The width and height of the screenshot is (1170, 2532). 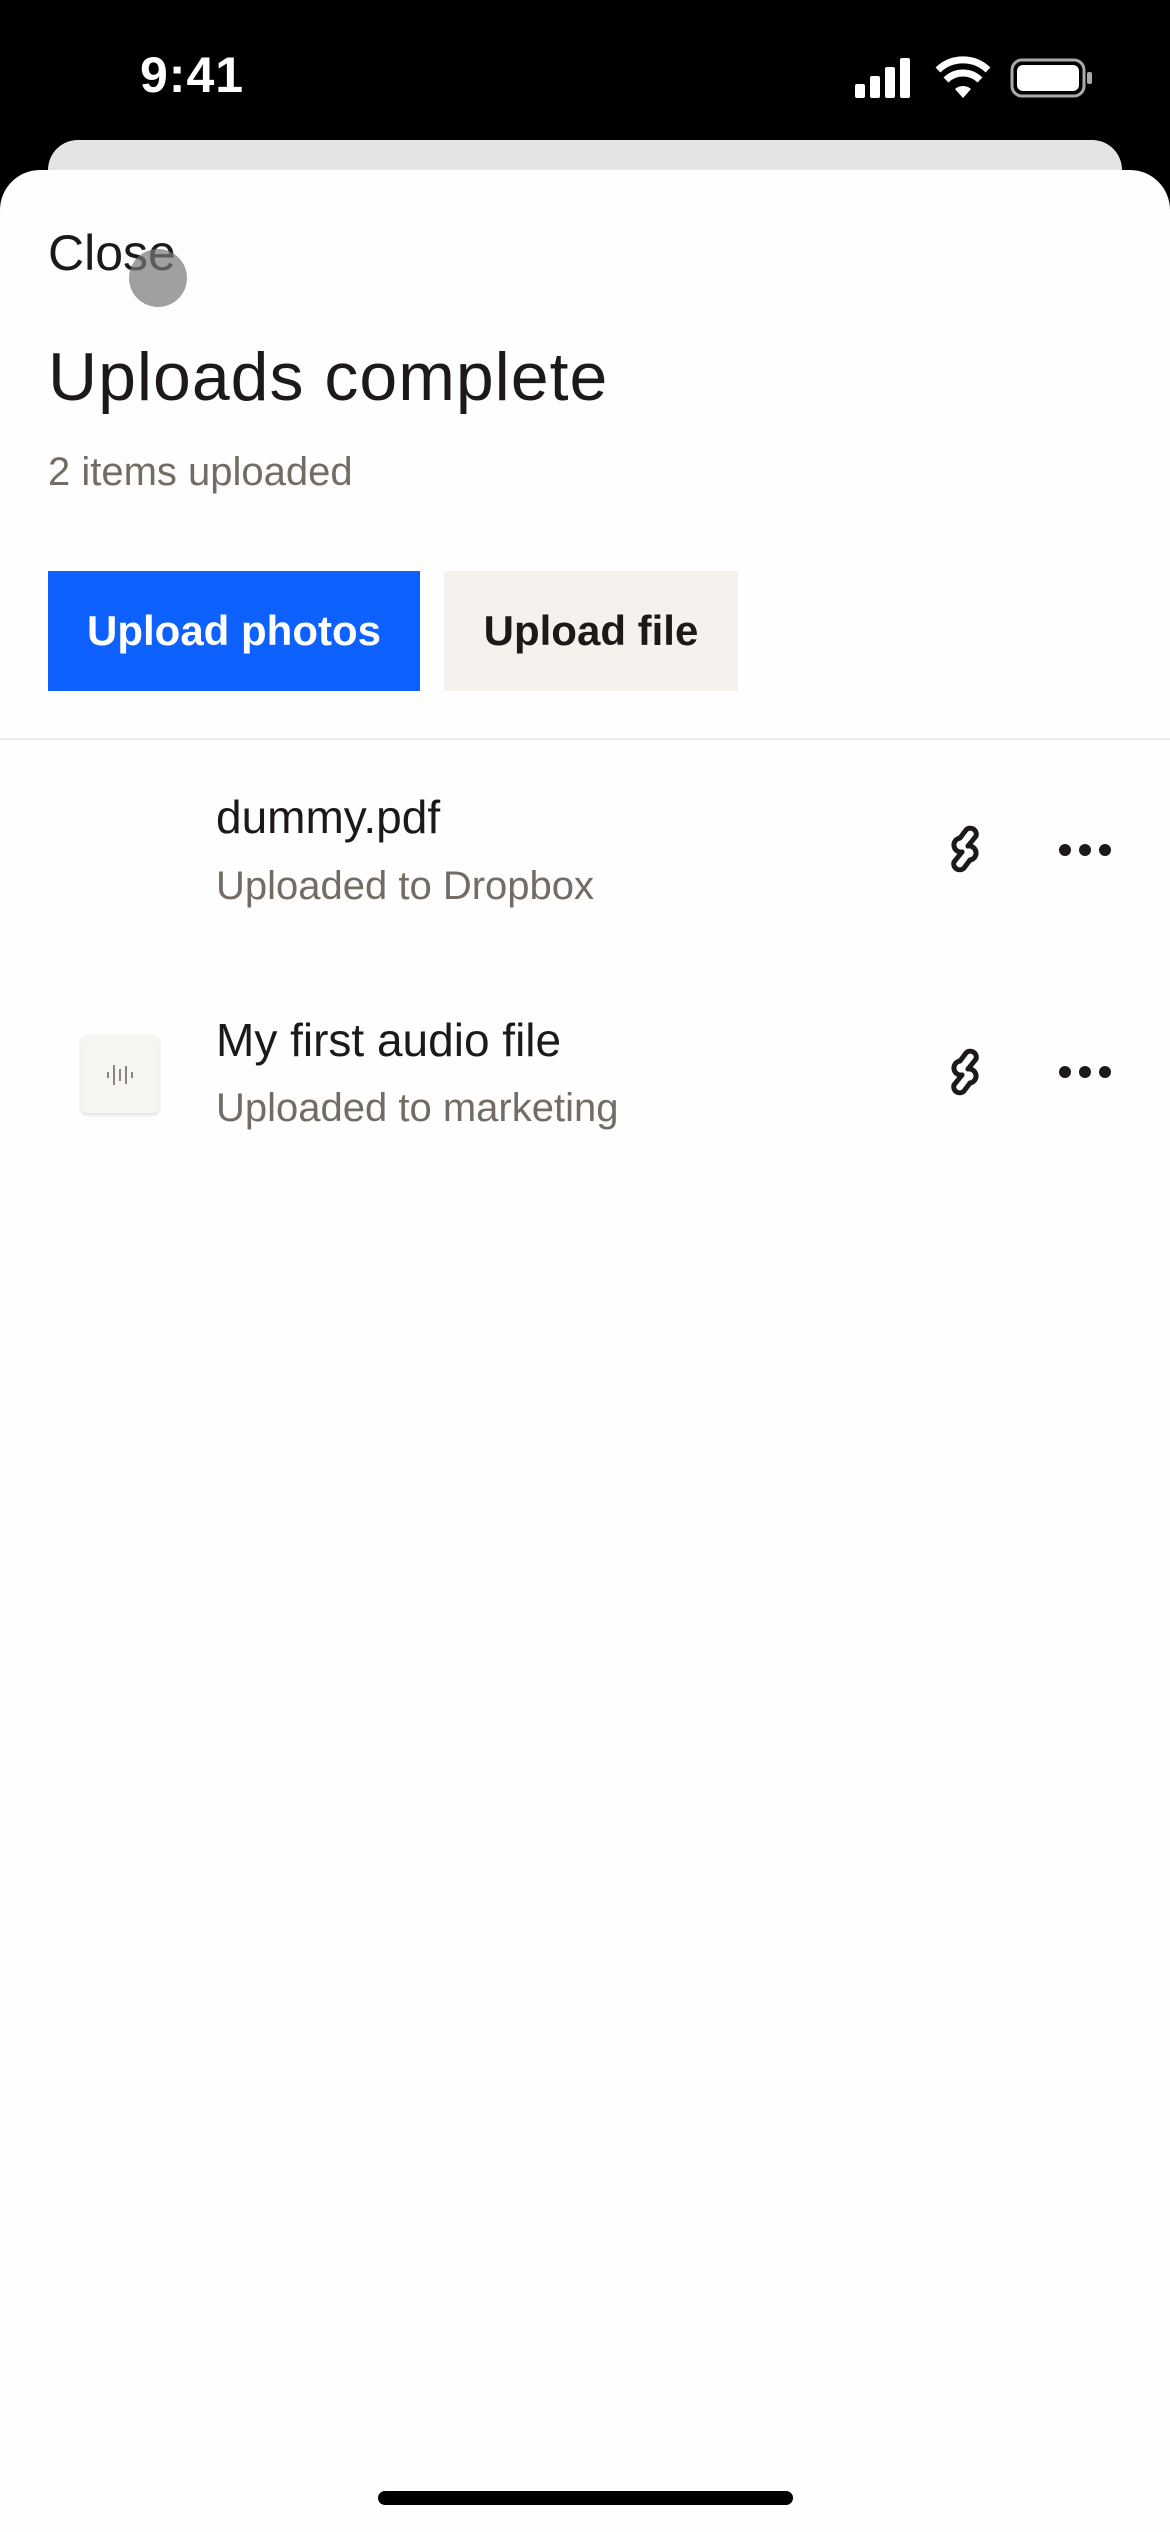 What do you see at coordinates (328, 377) in the screenshot?
I see `page-title: Uploads complete` at bounding box center [328, 377].